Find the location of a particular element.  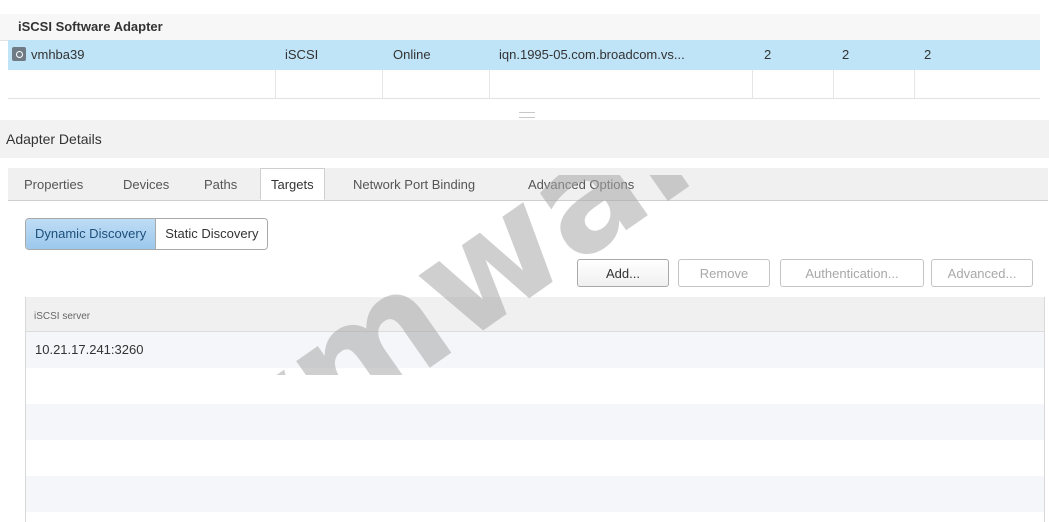

list-item: 10.21.17.241:3260 is located at coordinates (535, 350).